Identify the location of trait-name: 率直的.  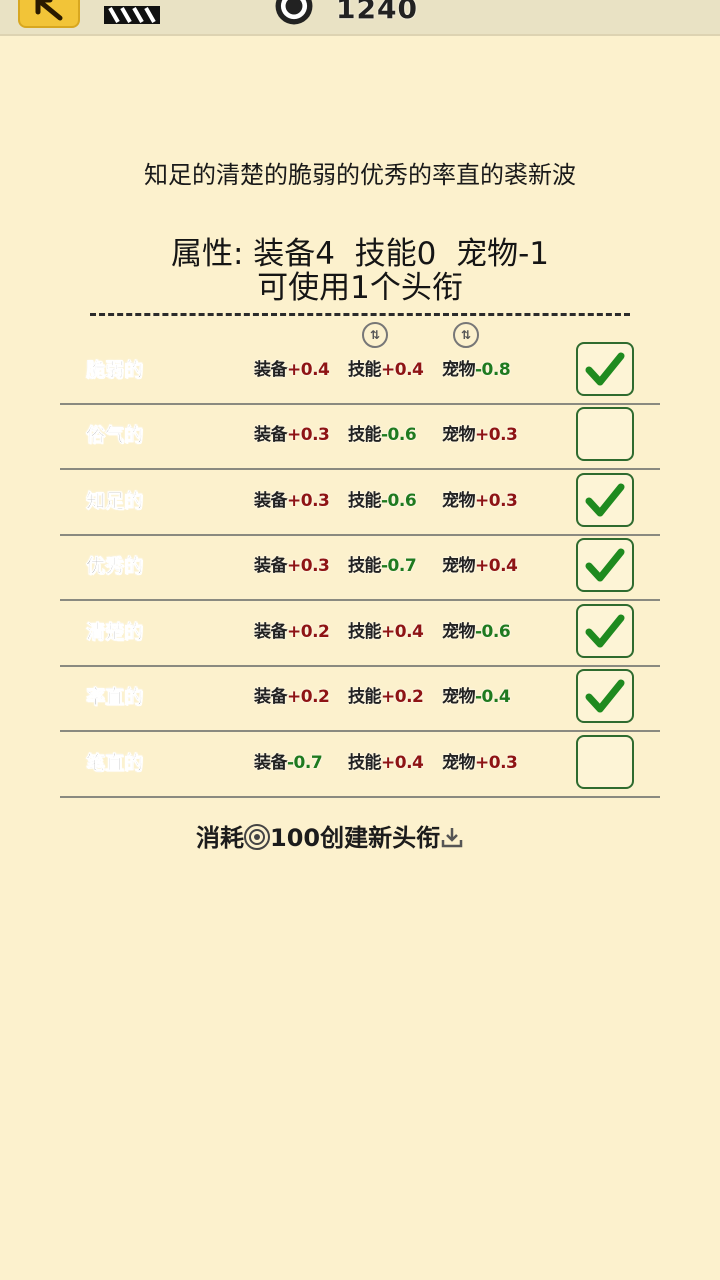
(115, 697).